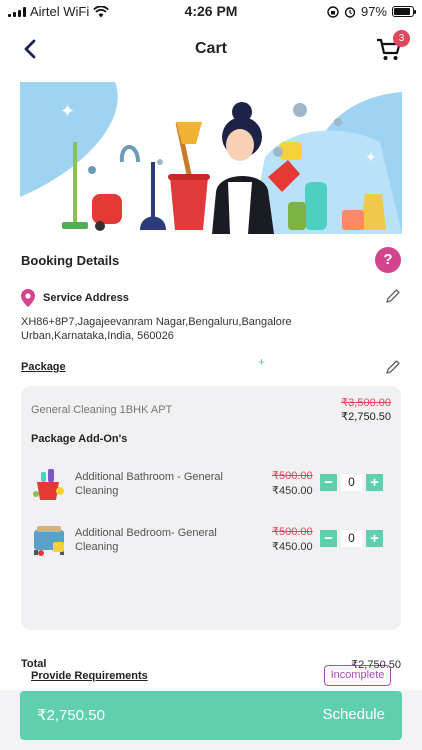  I want to click on app-header: Cart 3, so click(211, 50).